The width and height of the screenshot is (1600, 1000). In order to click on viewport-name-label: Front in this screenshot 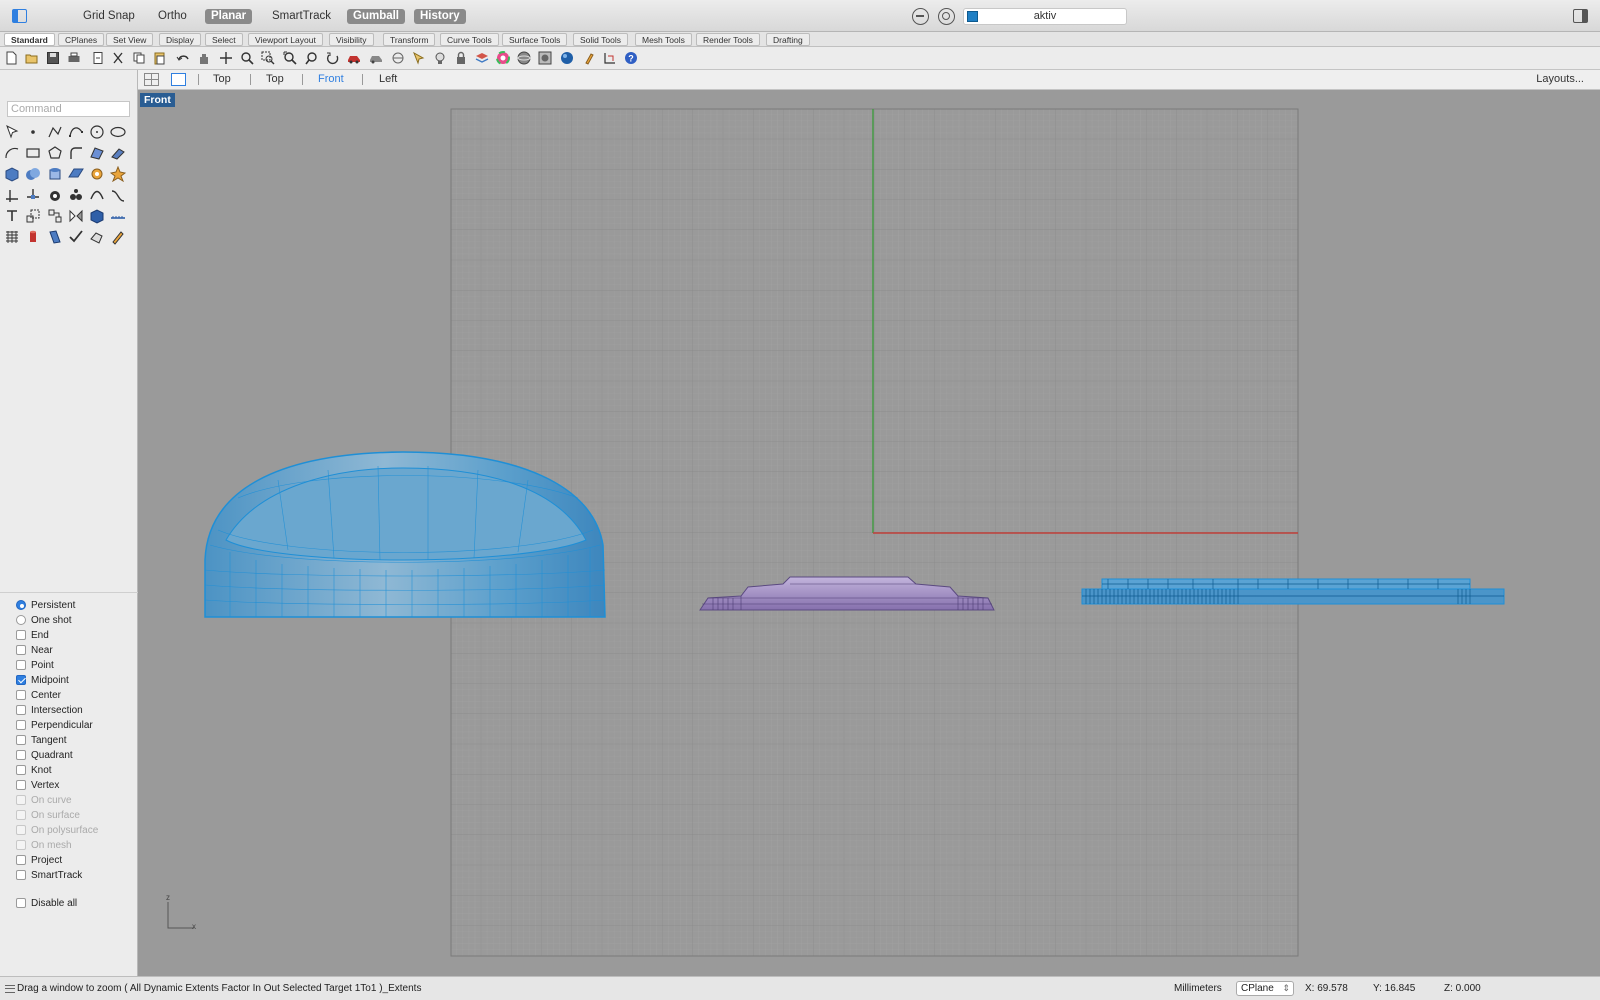, I will do `click(157, 100)`.